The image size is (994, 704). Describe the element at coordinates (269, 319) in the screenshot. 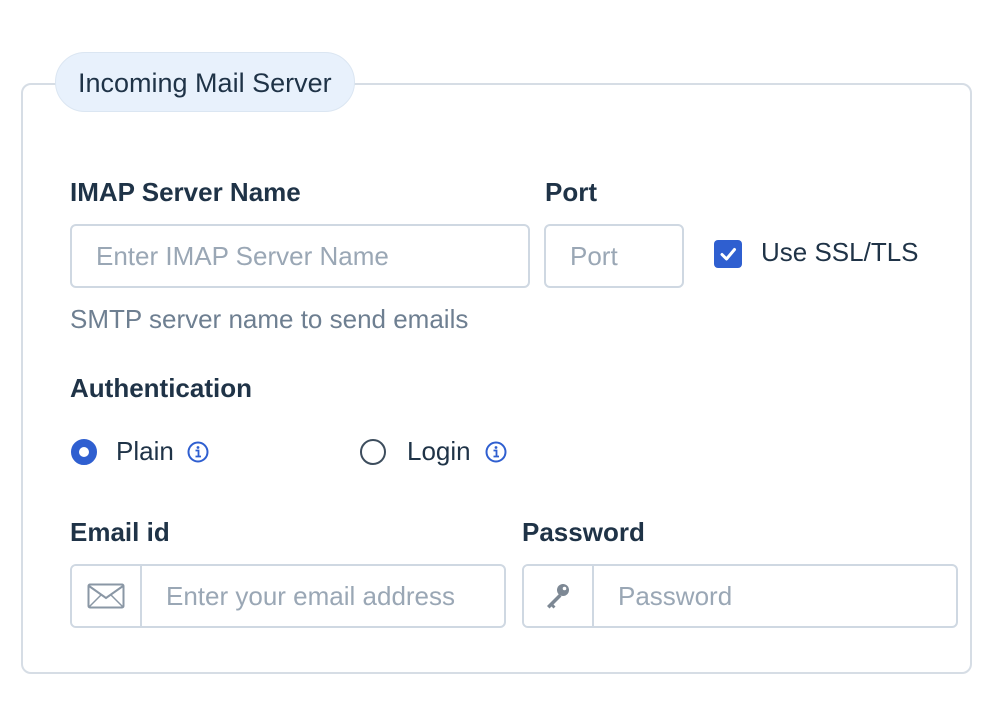

I see `imap-server-help-text: SMTP server name to send emails` at that location.